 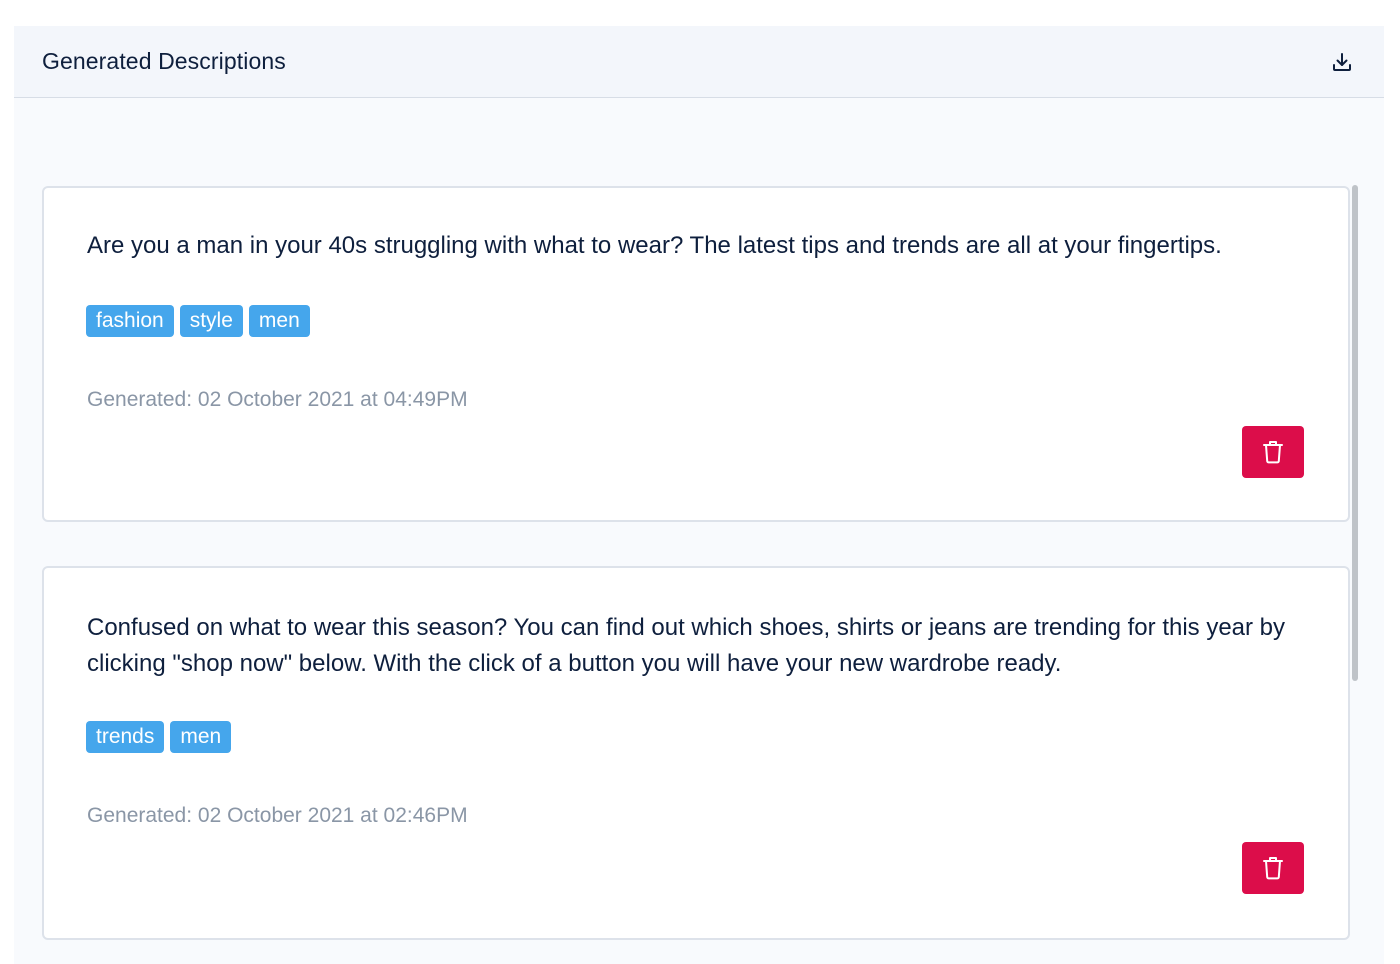 What do you see at coordinates (164, 61) in the screenshot?
I see `panel-title: Generated Descriptions` at bounding box center [164, 61].